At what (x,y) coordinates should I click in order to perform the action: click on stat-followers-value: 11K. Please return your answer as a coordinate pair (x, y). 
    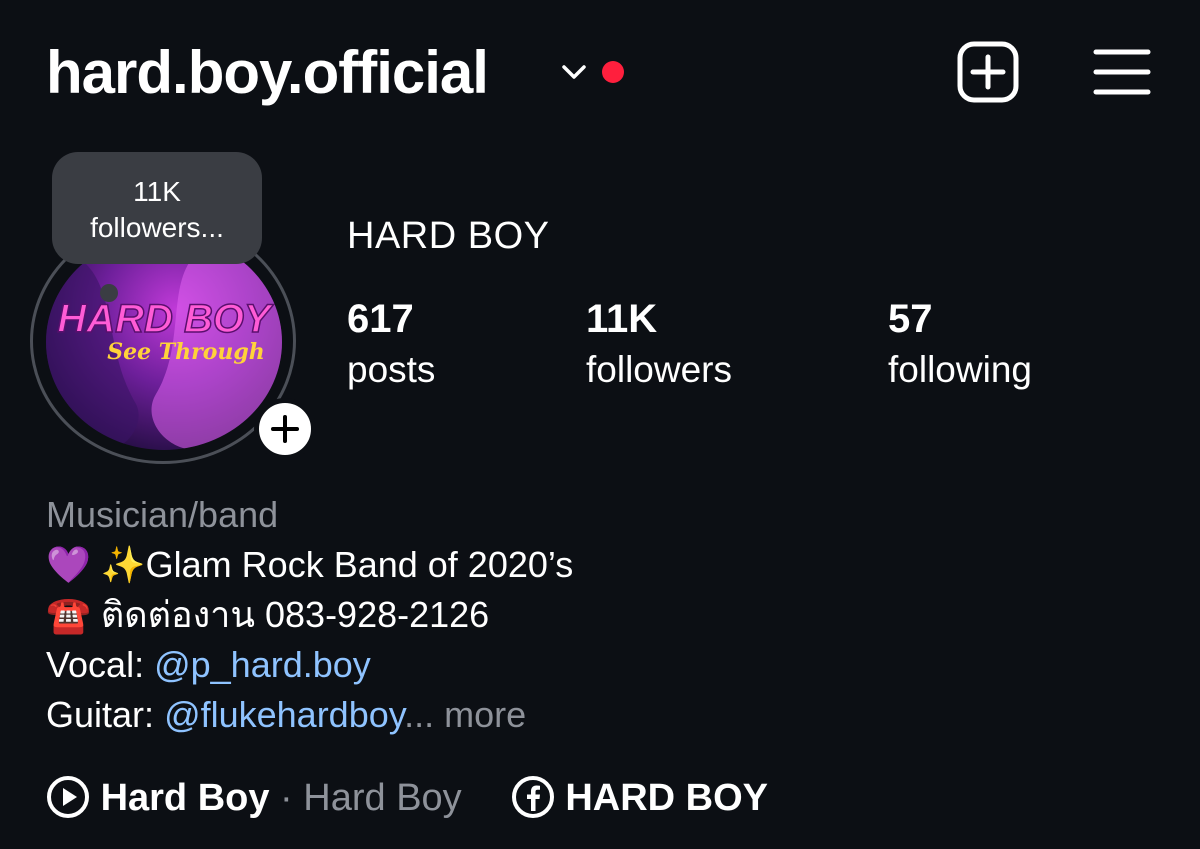
    Looking at the image, I should click on (622, 319).